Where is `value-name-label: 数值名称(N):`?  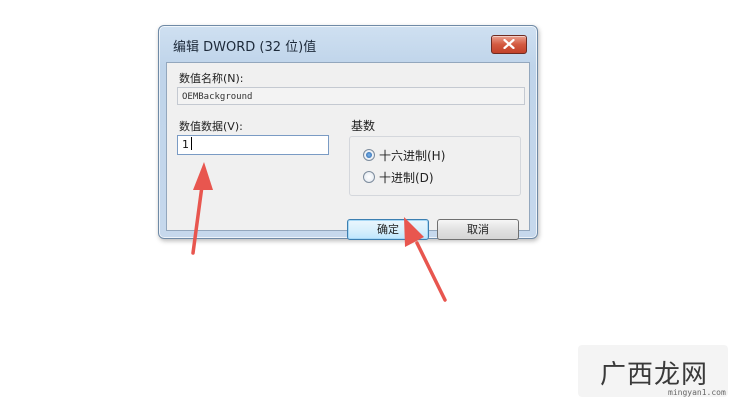 value-name-label: 数值名称(N): is located at coordinates (211, 78).